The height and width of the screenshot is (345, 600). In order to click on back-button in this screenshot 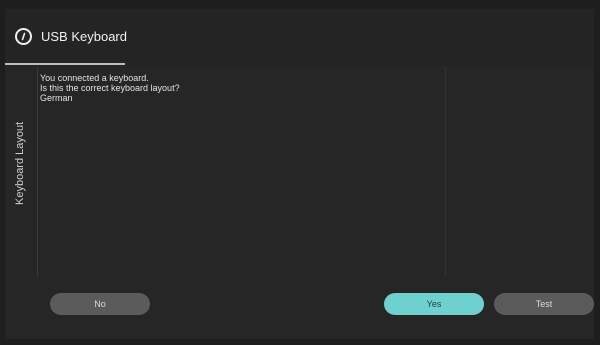, I will do `click(23, 36)`.